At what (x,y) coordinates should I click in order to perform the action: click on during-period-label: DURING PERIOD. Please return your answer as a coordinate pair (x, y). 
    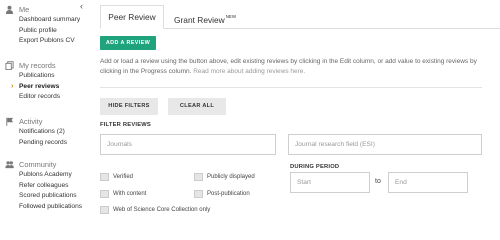
    Looking at the image, I should click on (315, 167).